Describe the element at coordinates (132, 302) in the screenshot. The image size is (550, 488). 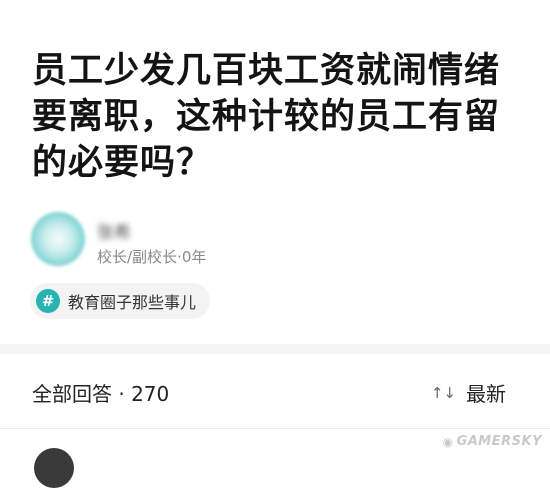
I see `topic-tag-label: 教育圈子那些事儿` at that location.